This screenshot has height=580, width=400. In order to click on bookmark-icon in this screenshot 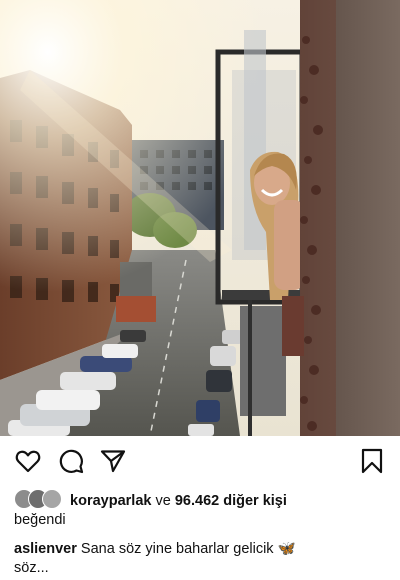, I will do `click(372, 461)`.